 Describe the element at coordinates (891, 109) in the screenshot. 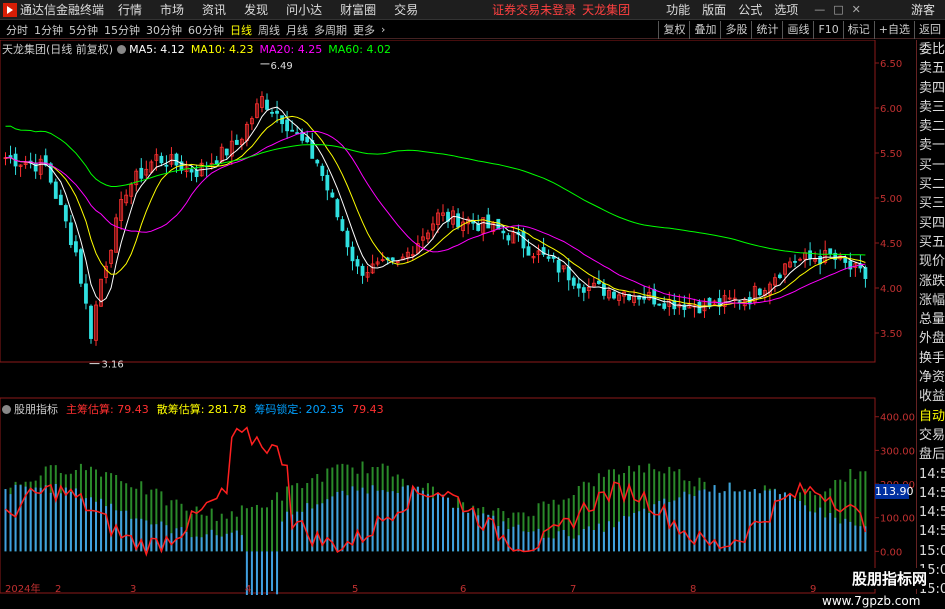

I see `y-tick-label: 6.00` at that location.